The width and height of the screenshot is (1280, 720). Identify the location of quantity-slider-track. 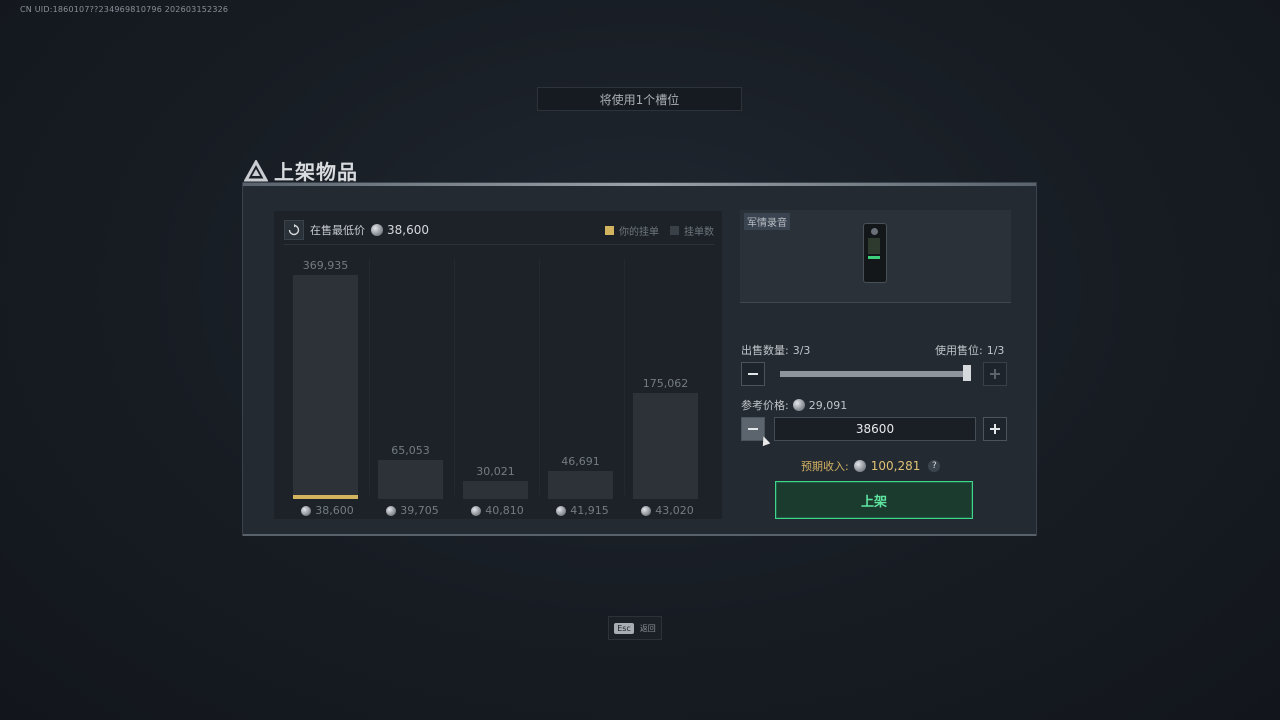
(874, 374).